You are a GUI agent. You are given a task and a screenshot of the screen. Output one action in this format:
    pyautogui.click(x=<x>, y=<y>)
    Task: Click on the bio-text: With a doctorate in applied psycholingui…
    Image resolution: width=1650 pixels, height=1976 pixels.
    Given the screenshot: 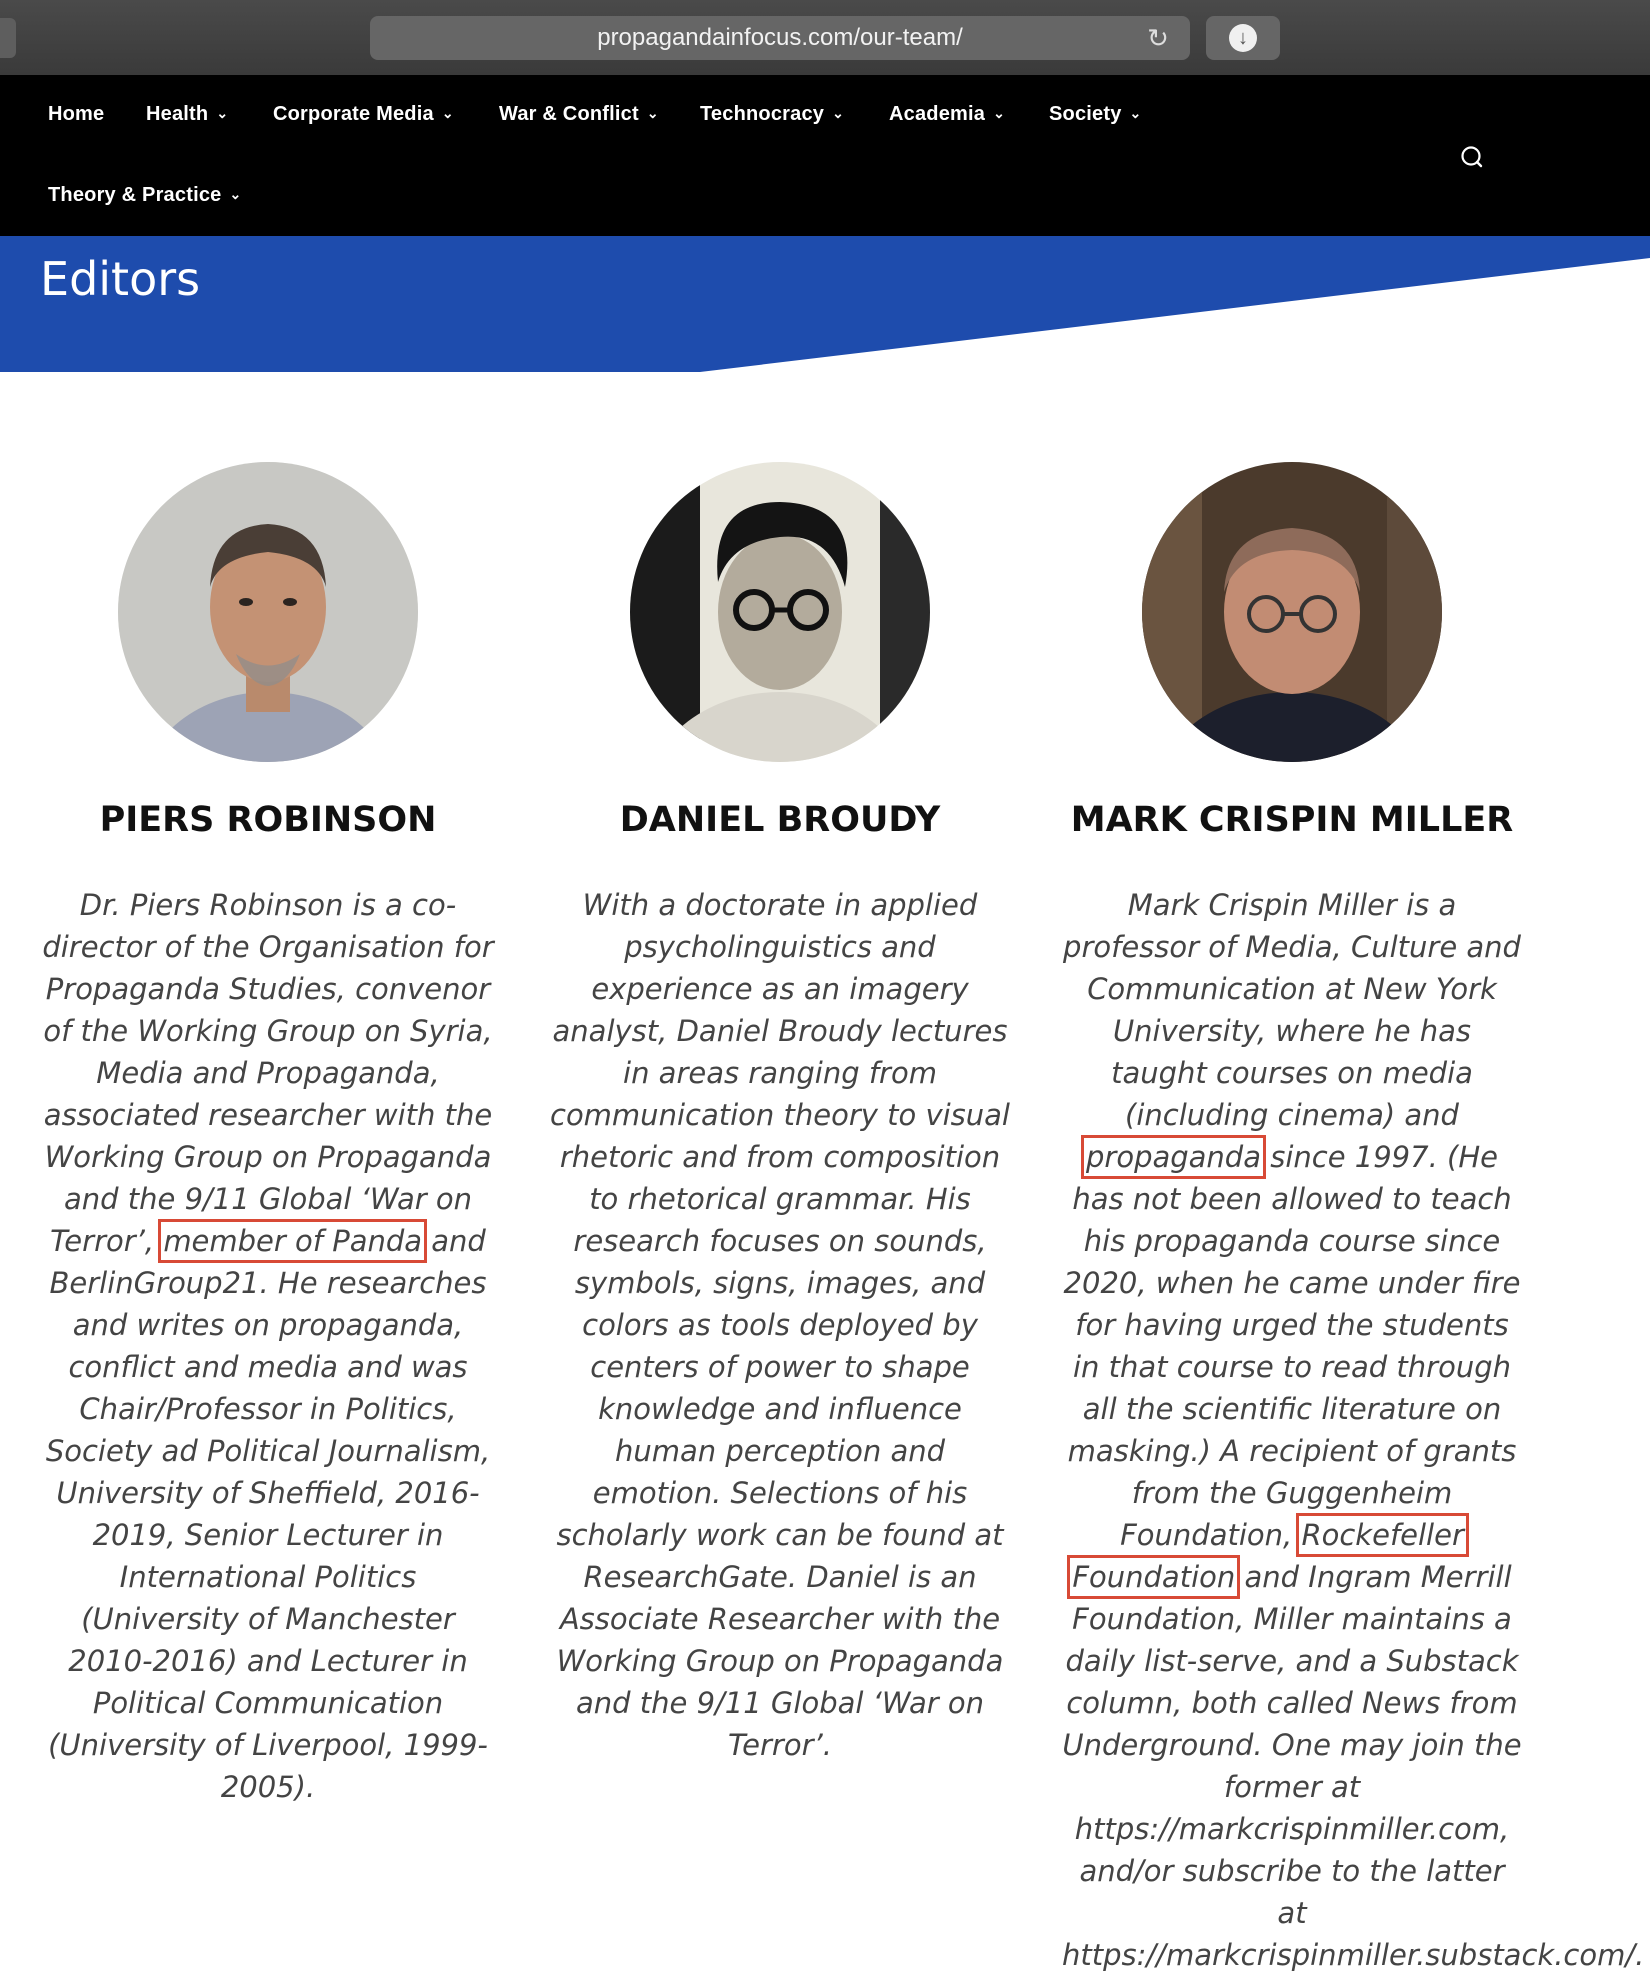 What is the action you would take?
    pyautogui.click(x=780, y=1325)
    